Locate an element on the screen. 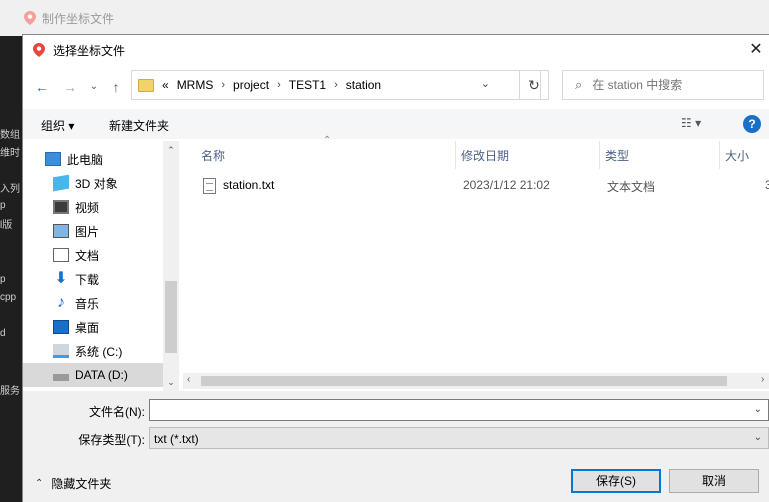 The image size is (769, 502). breadcrumb-overflow: « is located at coordinates (165, 85).